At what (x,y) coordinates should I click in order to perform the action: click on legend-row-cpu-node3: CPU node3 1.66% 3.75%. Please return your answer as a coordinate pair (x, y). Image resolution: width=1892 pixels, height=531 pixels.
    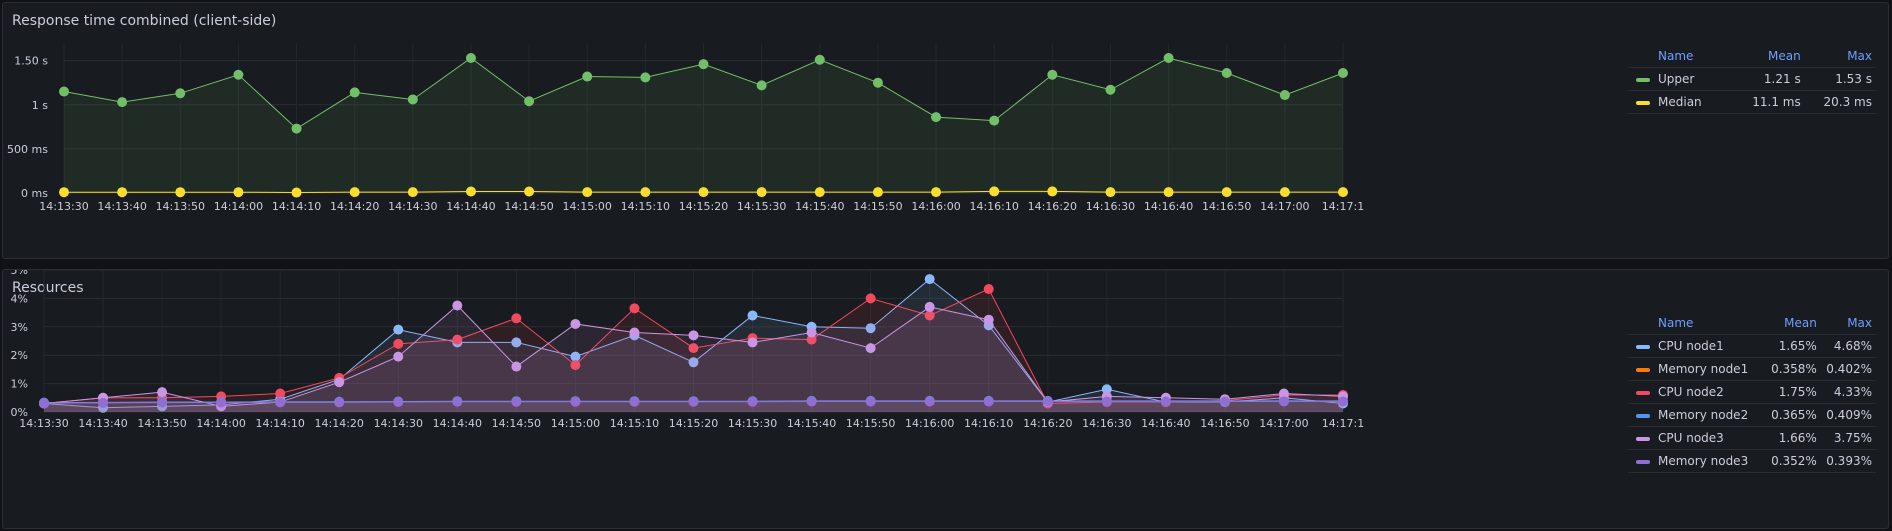
    Looking at the image, I should click on (1752, 438).